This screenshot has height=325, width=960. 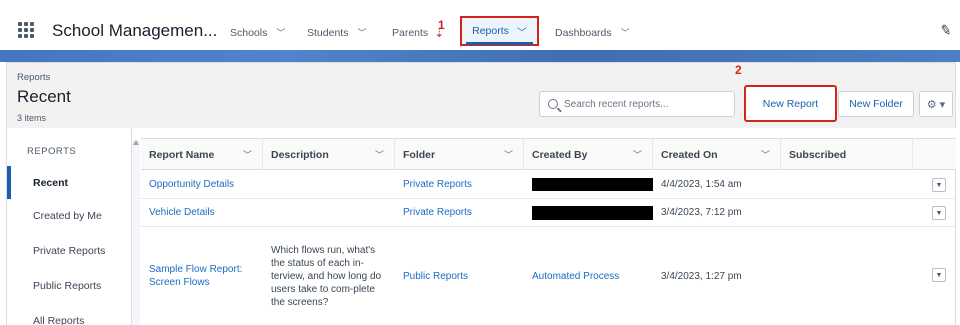 I want to click on column-header-description: Description ﹀, so click(x=329, y=154).